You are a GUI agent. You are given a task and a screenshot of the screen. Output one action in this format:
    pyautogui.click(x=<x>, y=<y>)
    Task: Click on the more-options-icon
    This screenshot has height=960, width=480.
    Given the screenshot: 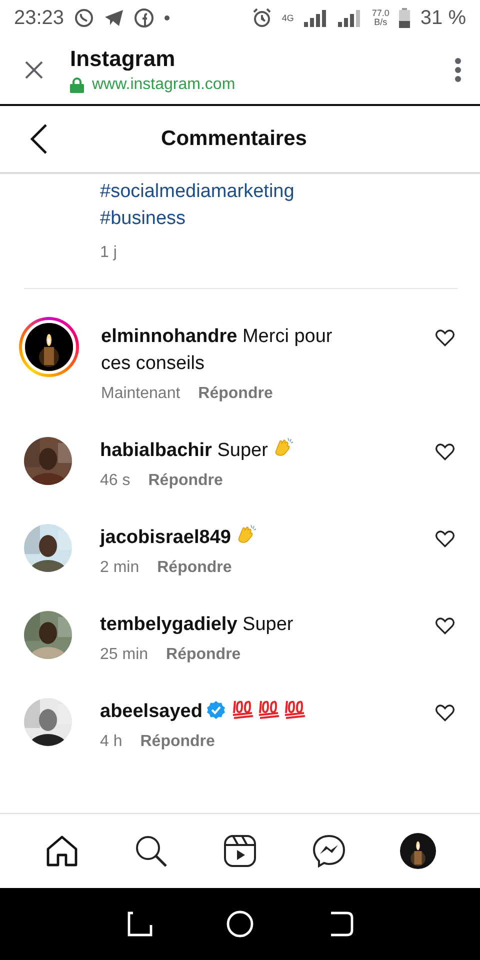 What is the action you would take?
    pyautogui.click(x=458, y=70)
    